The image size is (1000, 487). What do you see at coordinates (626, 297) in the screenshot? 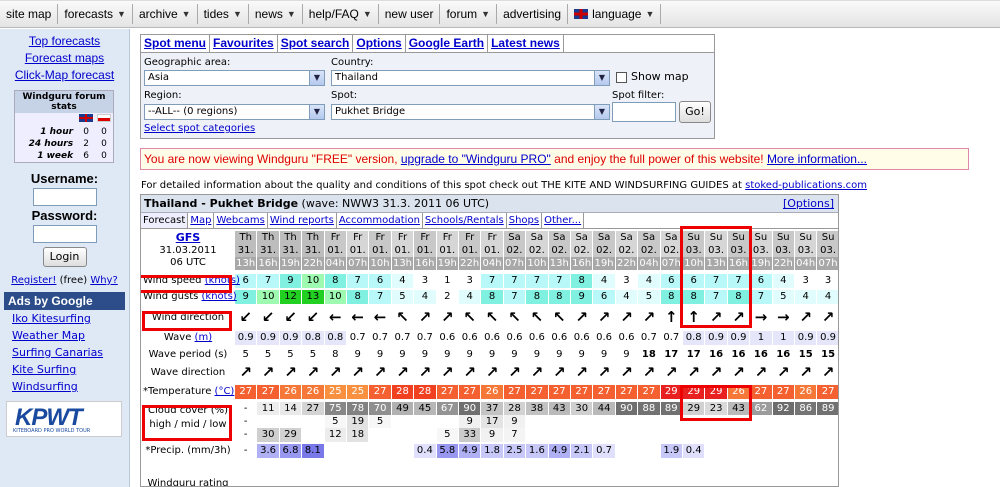
I see `wind-gusts-cell: 4` at bounding box center [626, 297].